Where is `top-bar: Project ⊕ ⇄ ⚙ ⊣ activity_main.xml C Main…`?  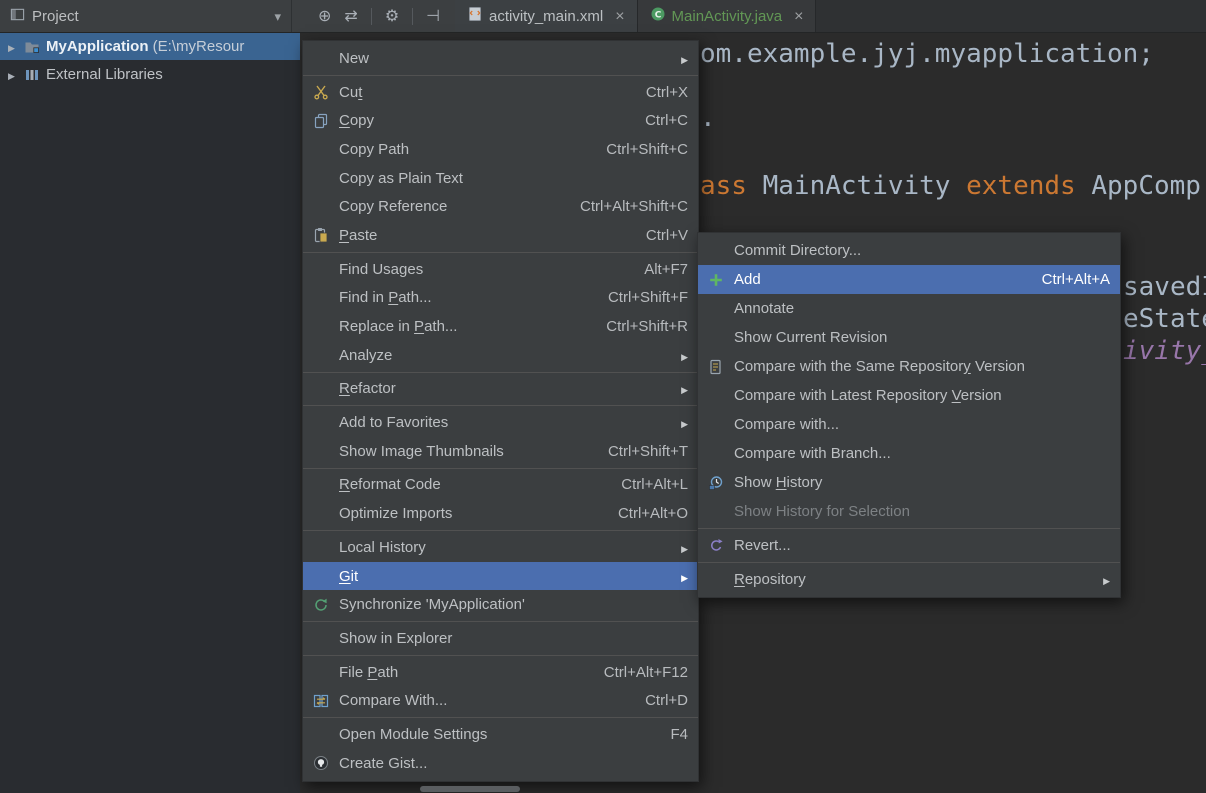 top-bar: Project ⊕ ⇄ ⚙ ⊣ activity_main.xml C Main… is located at coordinates (603, 16).